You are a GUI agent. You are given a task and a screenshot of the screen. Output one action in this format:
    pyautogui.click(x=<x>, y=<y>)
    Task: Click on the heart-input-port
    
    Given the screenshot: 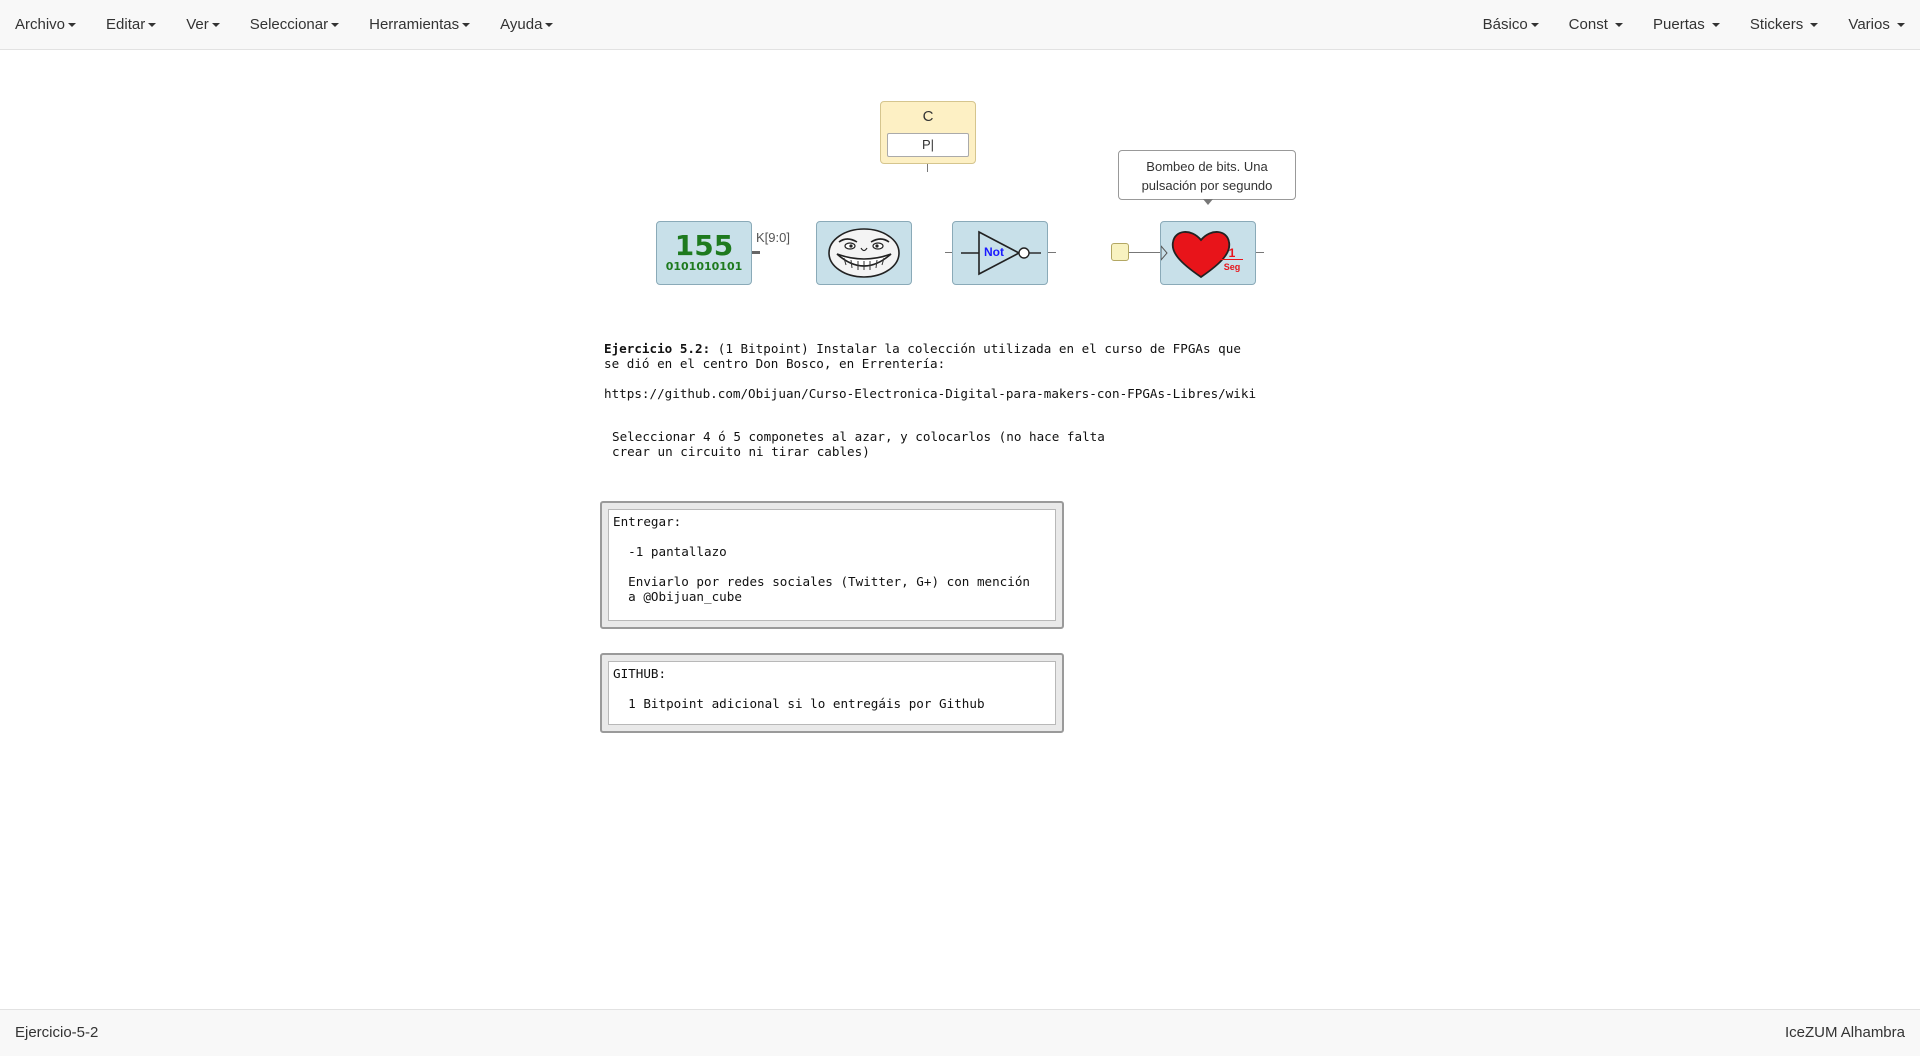 What is the action you would take?
    pyautogui.click(x=1120, y=252)
    